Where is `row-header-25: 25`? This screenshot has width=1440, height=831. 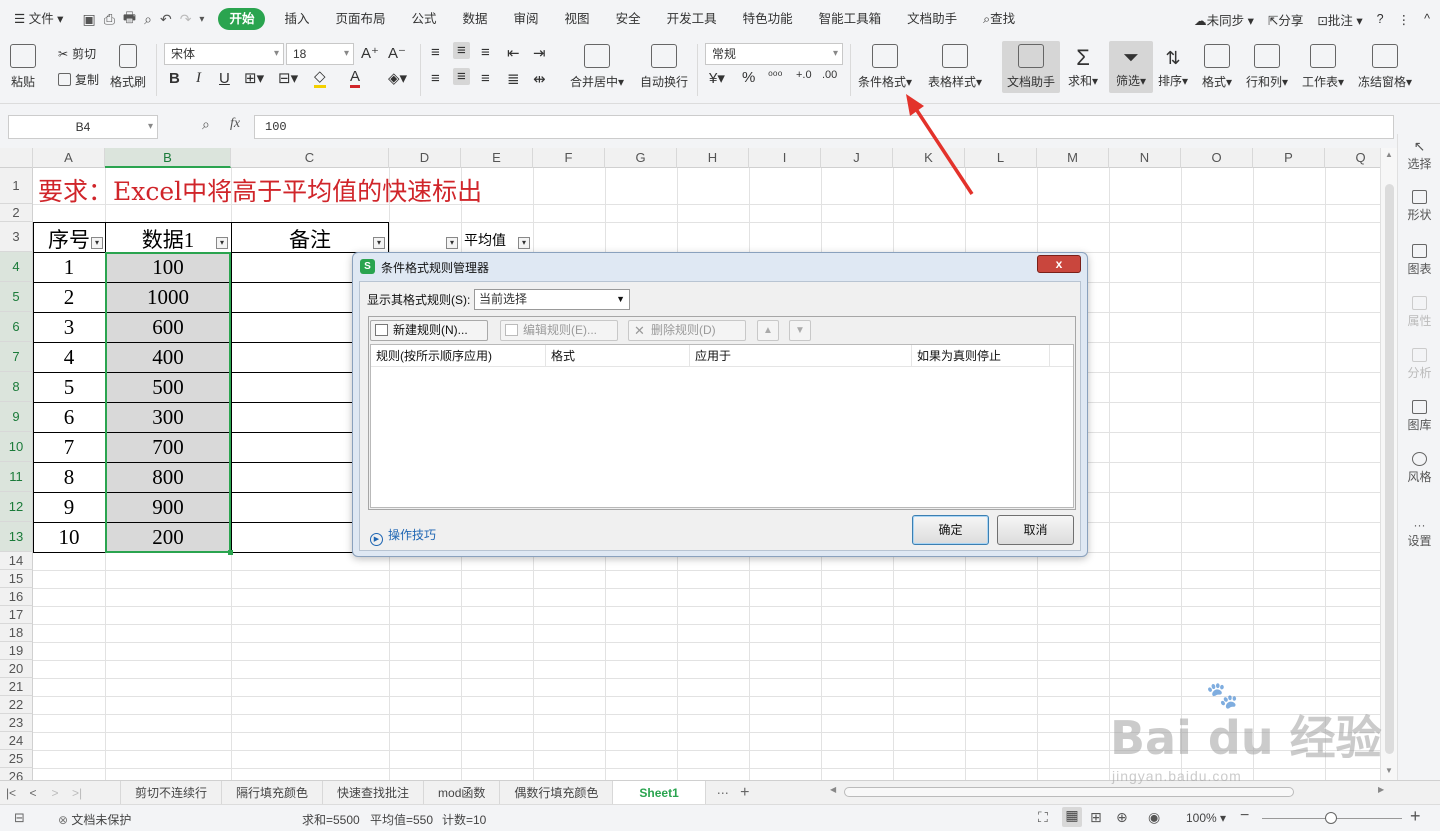
row-header-25: 25 is located at coordinates (16, 759).